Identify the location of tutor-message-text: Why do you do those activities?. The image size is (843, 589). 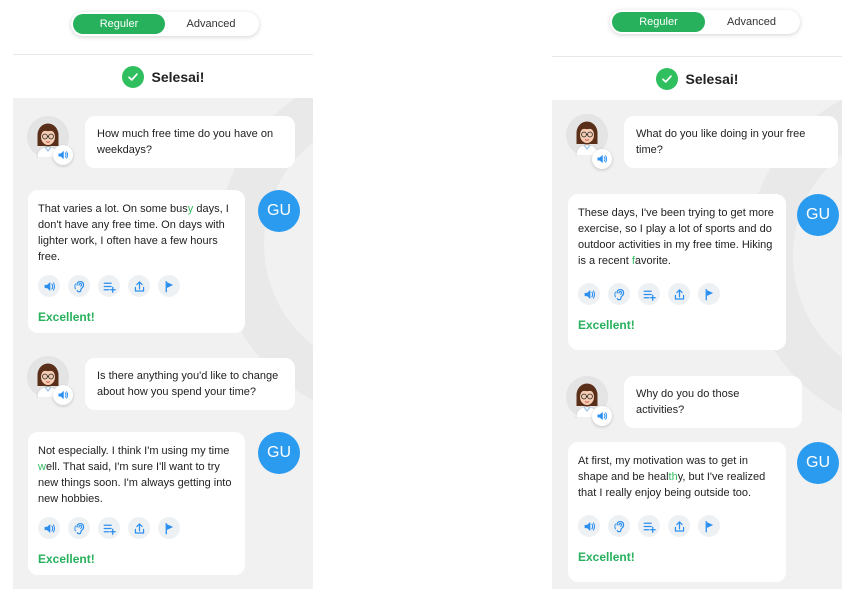
(688, 402).